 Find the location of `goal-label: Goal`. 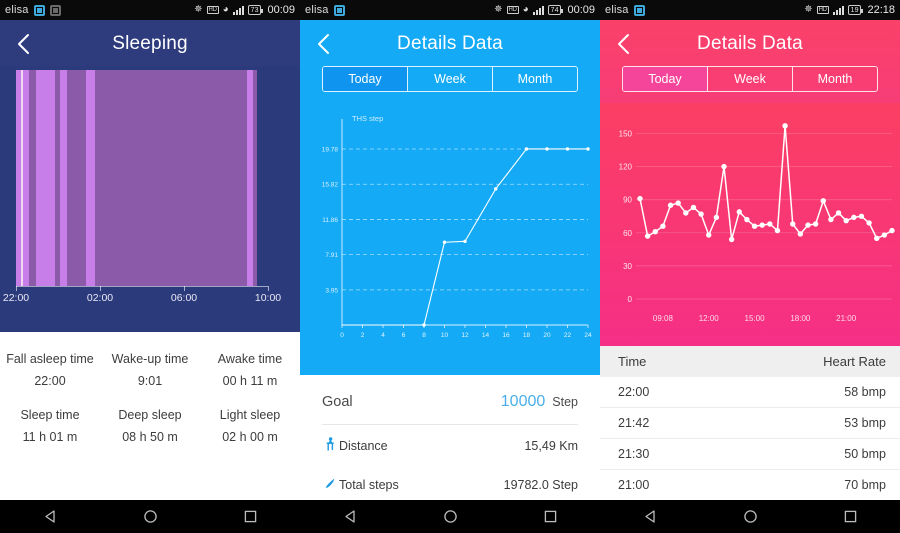

goal-label: Goal is located at coordinates (337, 402).